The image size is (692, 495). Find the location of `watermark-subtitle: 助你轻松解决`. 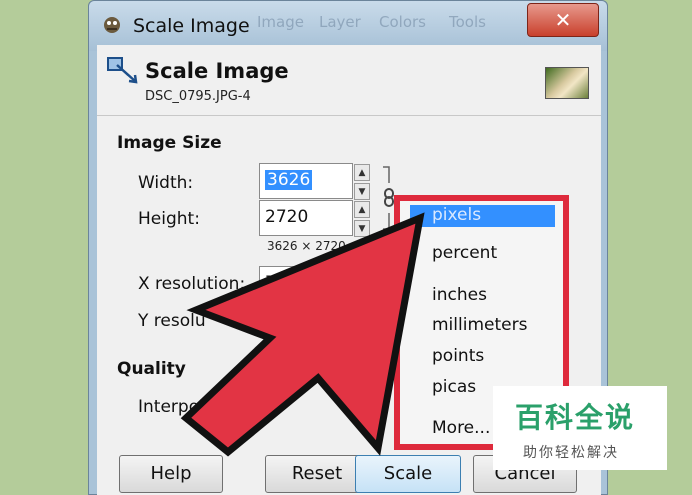

watermark-subtitle: 助你轻松解决 is located at coordinates (571, 453).